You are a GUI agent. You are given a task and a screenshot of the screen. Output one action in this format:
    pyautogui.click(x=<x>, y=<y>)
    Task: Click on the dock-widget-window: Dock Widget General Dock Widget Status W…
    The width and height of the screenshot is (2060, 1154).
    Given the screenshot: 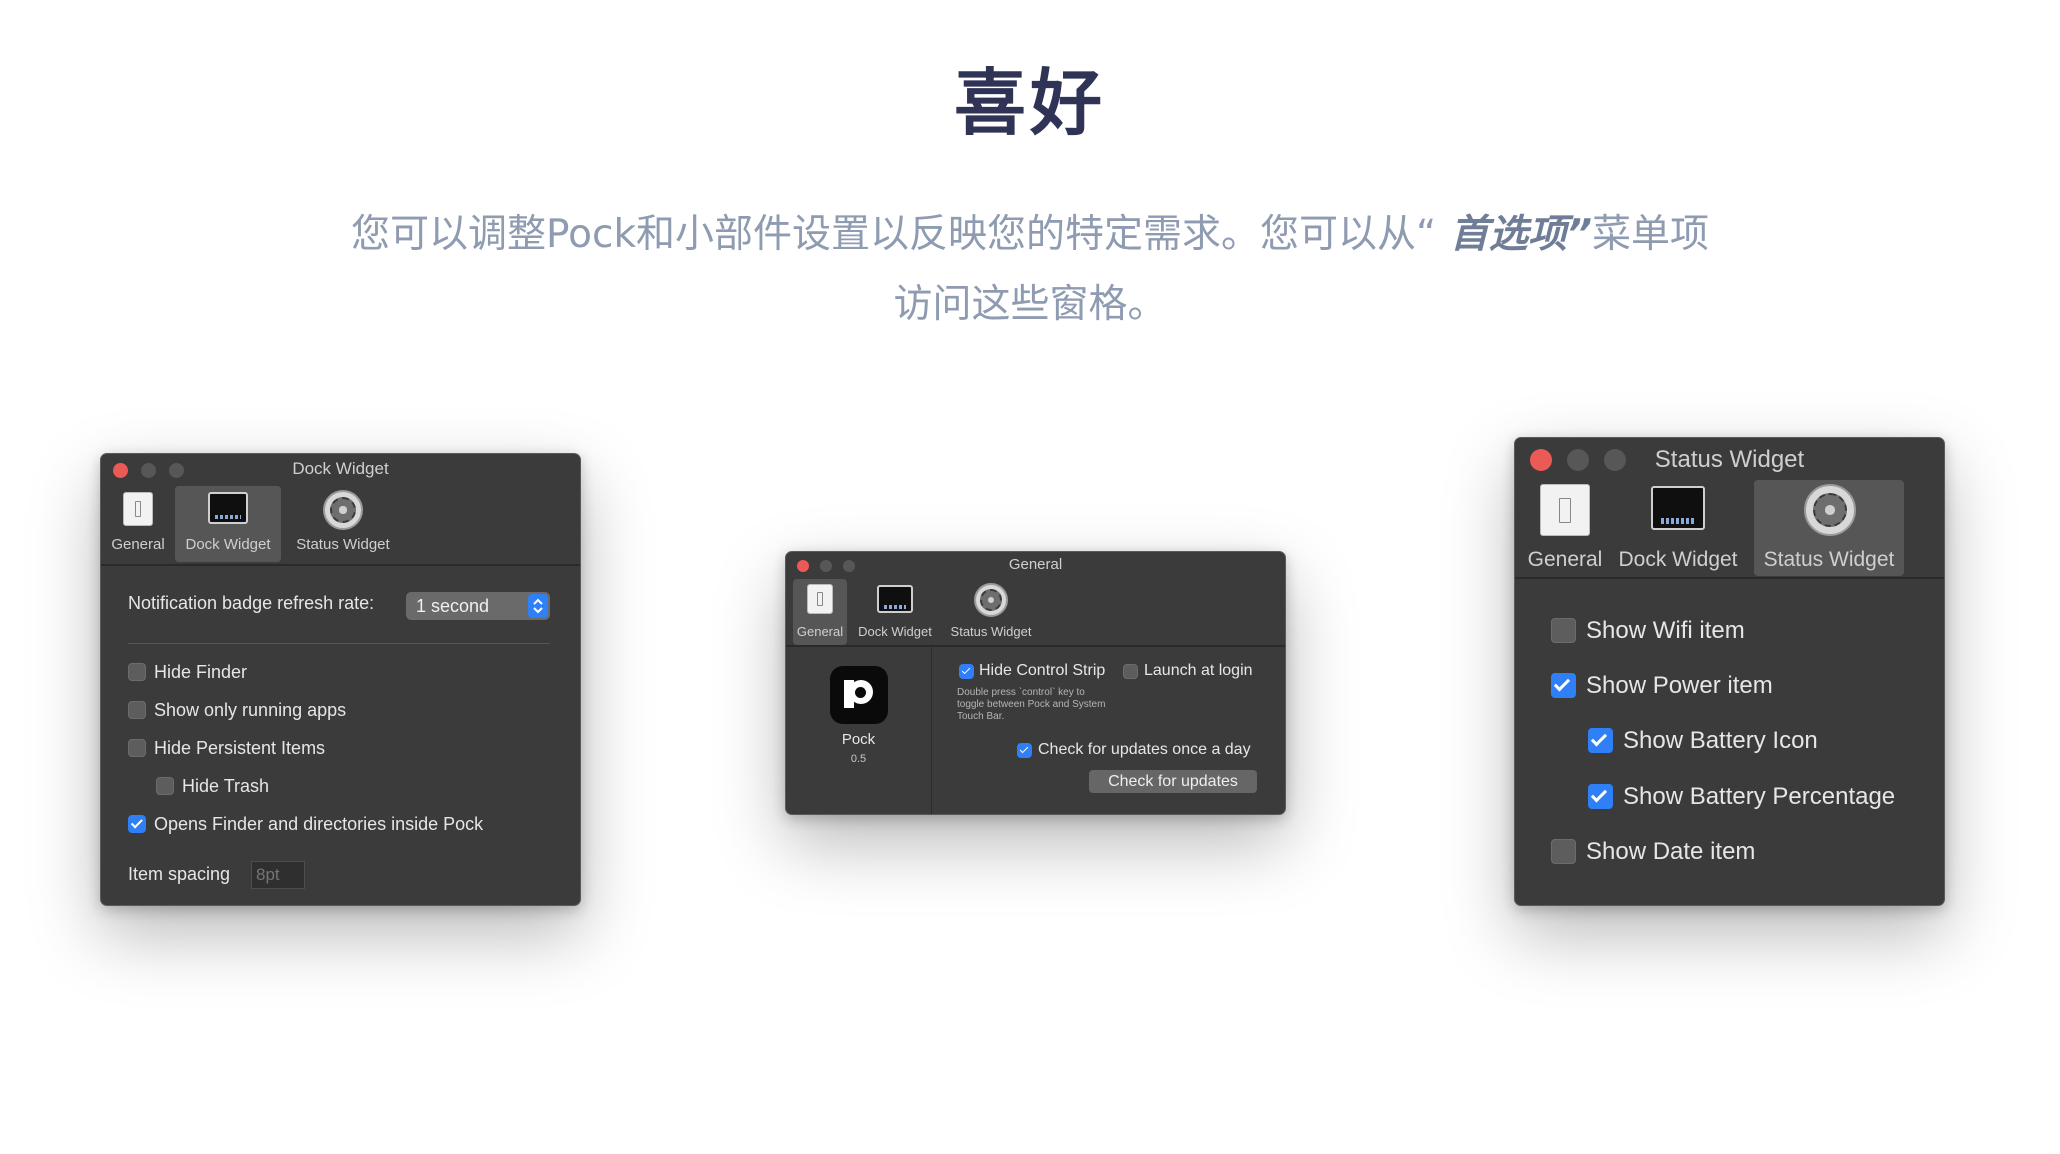 What is the action you would take?
    pyautogui.click(x=340, y=679)
    